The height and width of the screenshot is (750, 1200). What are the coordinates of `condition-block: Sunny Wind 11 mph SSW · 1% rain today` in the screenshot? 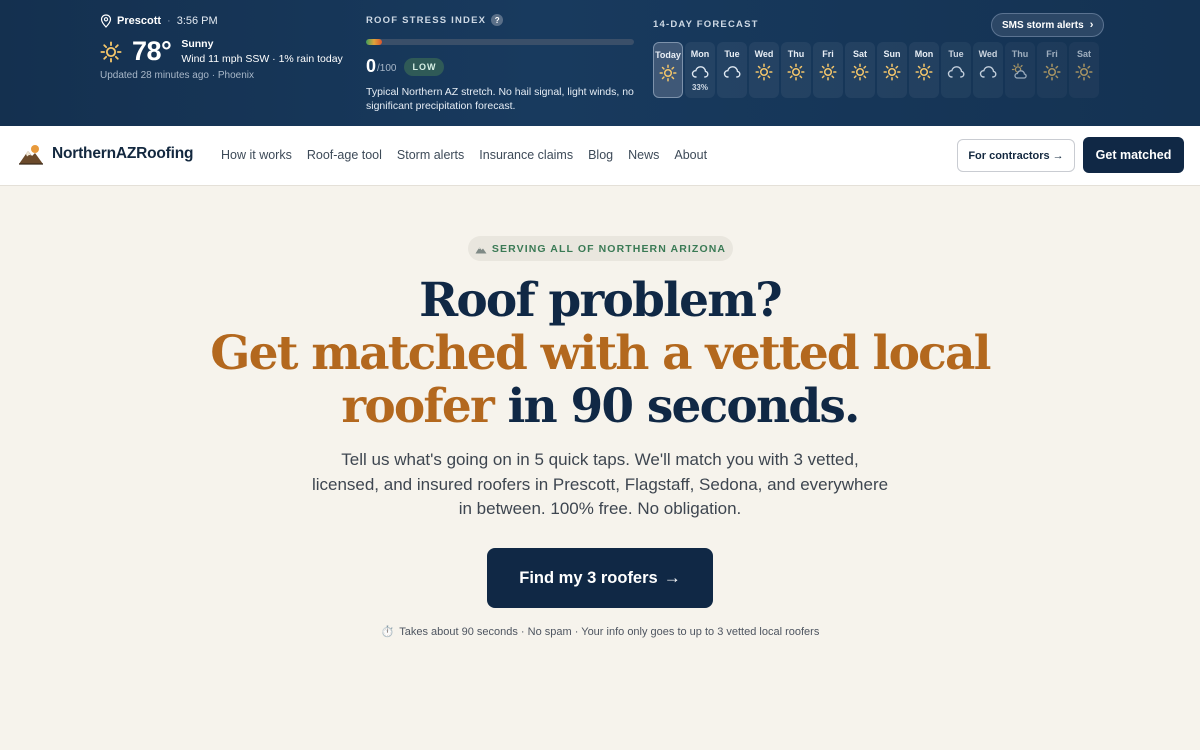 It's located at (261, 52).